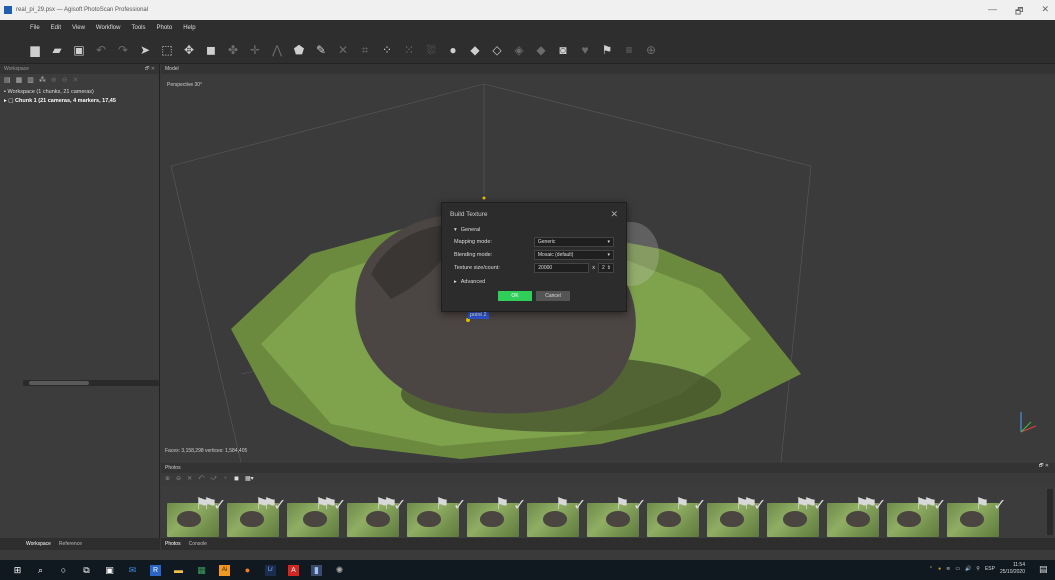 The width and height of the screenshot is (1055, 580). What do you see at coordinates (138, 28) in the screenshot?
I see `menu-tools: Tools` at bounding box center [138, 28].